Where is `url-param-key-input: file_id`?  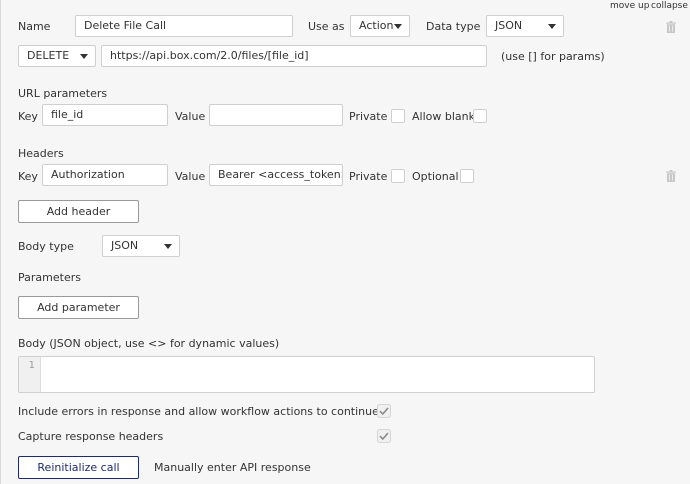 url-param-key-input: file_id is located at coordinates (105, 115).